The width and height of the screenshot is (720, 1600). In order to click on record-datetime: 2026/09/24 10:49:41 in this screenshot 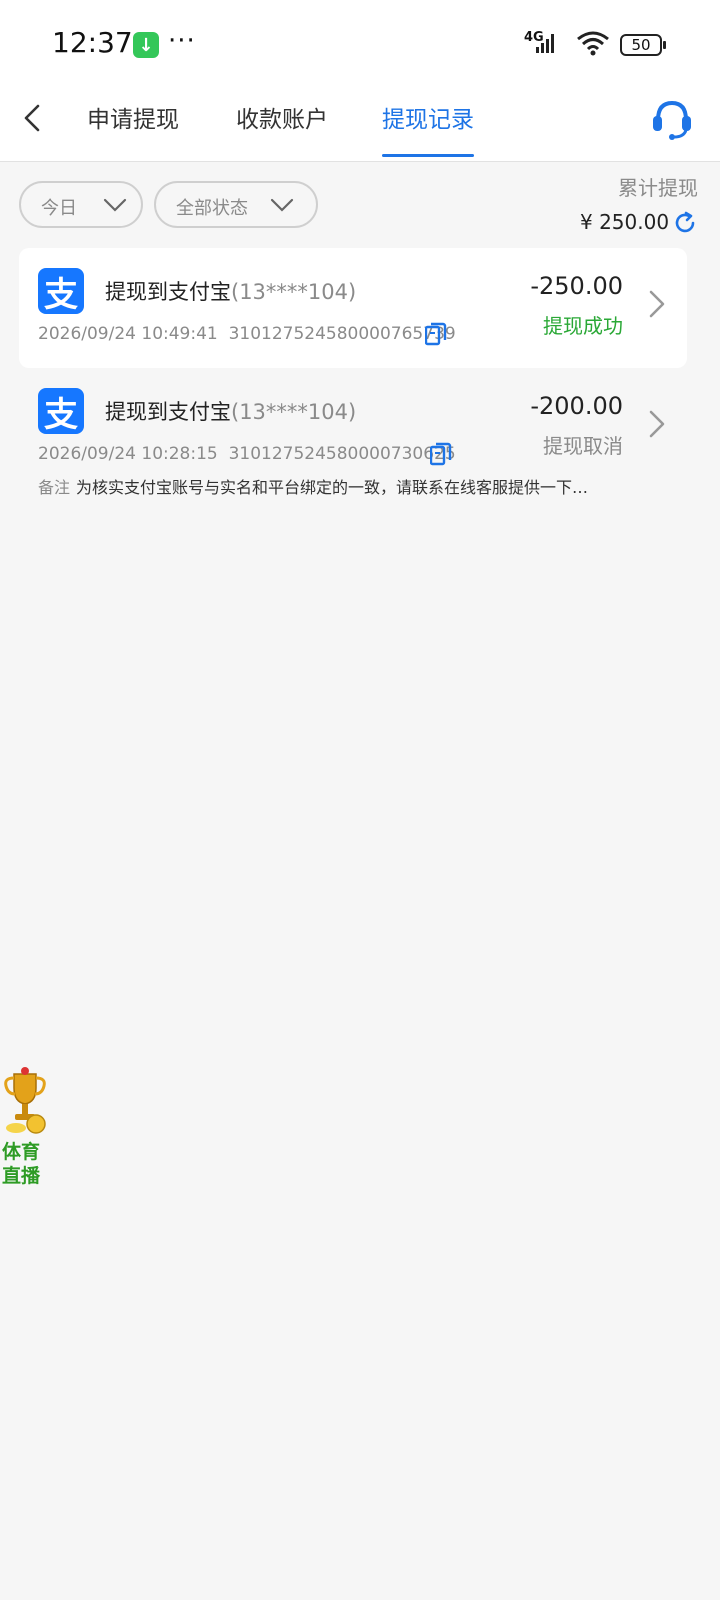, I will do `click(128, 334)`.